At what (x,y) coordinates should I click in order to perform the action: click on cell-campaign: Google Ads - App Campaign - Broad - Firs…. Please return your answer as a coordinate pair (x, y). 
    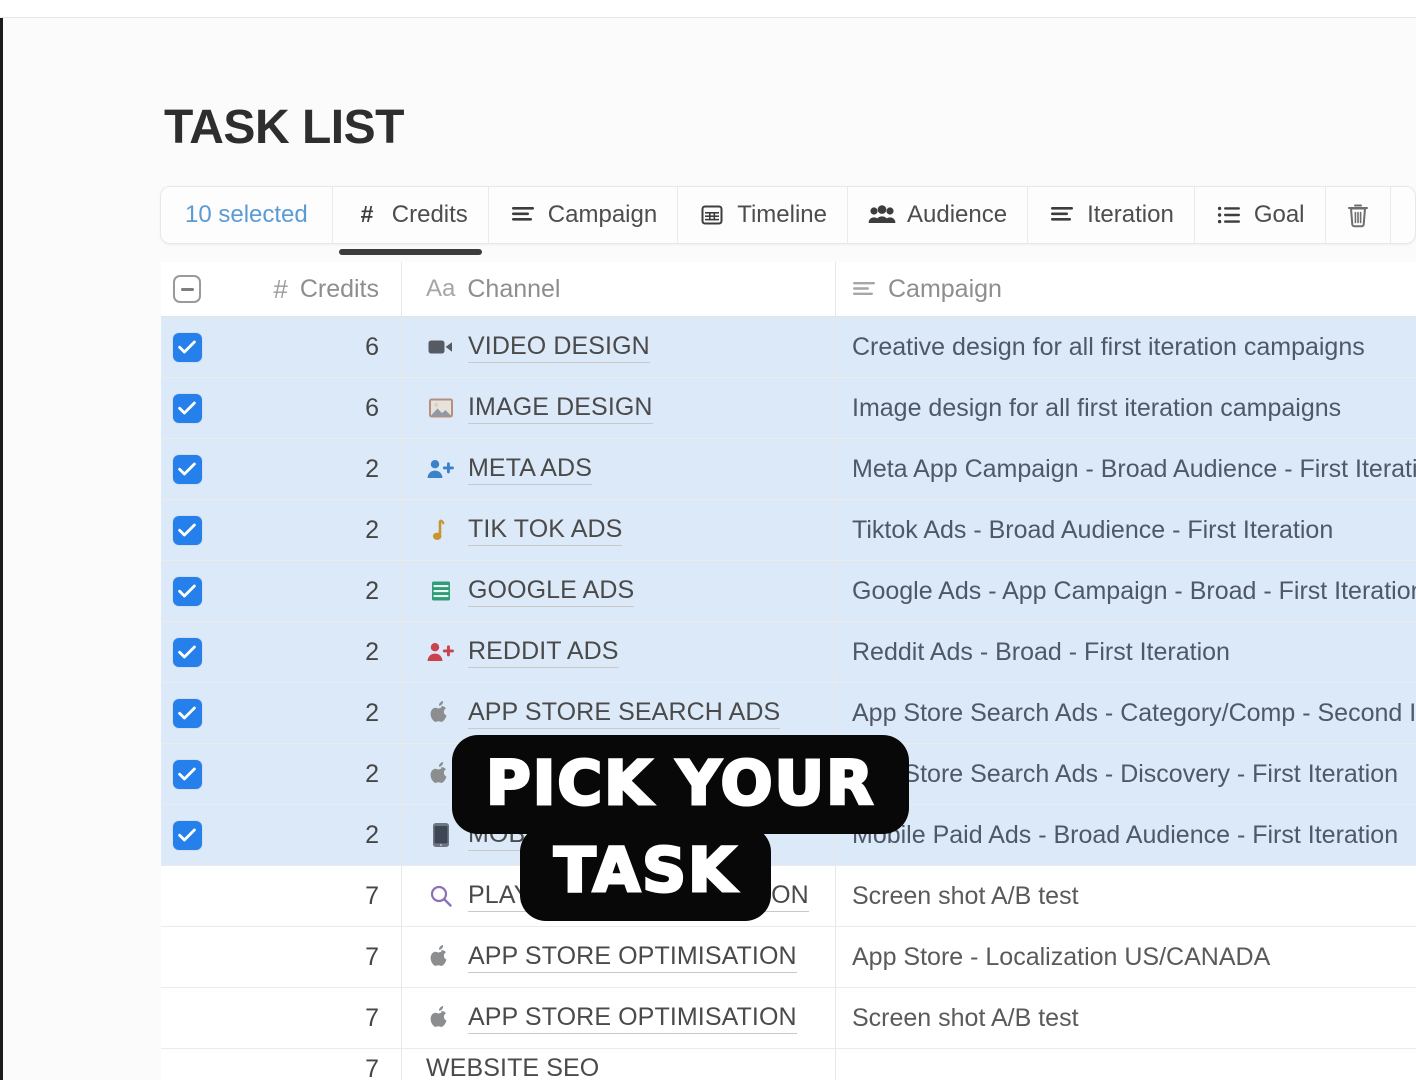
    Looking at the image, I should click on (1126, 591).